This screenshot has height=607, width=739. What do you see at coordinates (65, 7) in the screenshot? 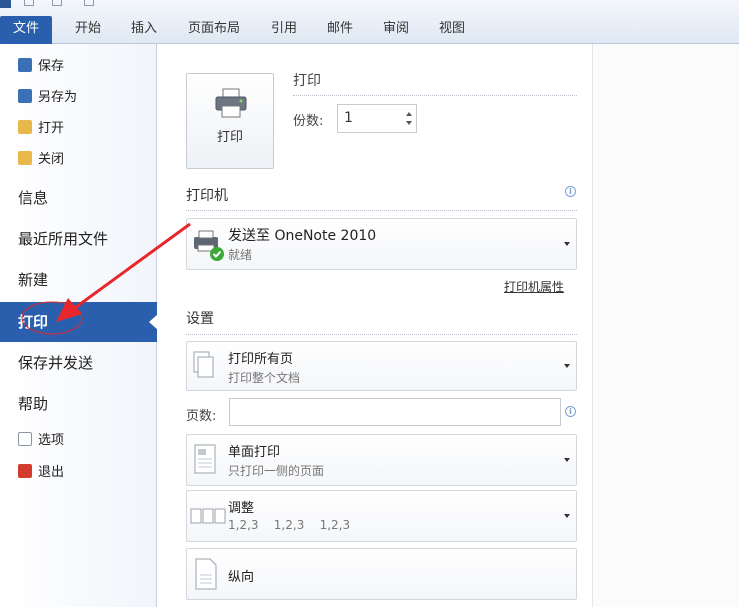
I see `quick-access-toolbar` at bounding box center [65, 7].